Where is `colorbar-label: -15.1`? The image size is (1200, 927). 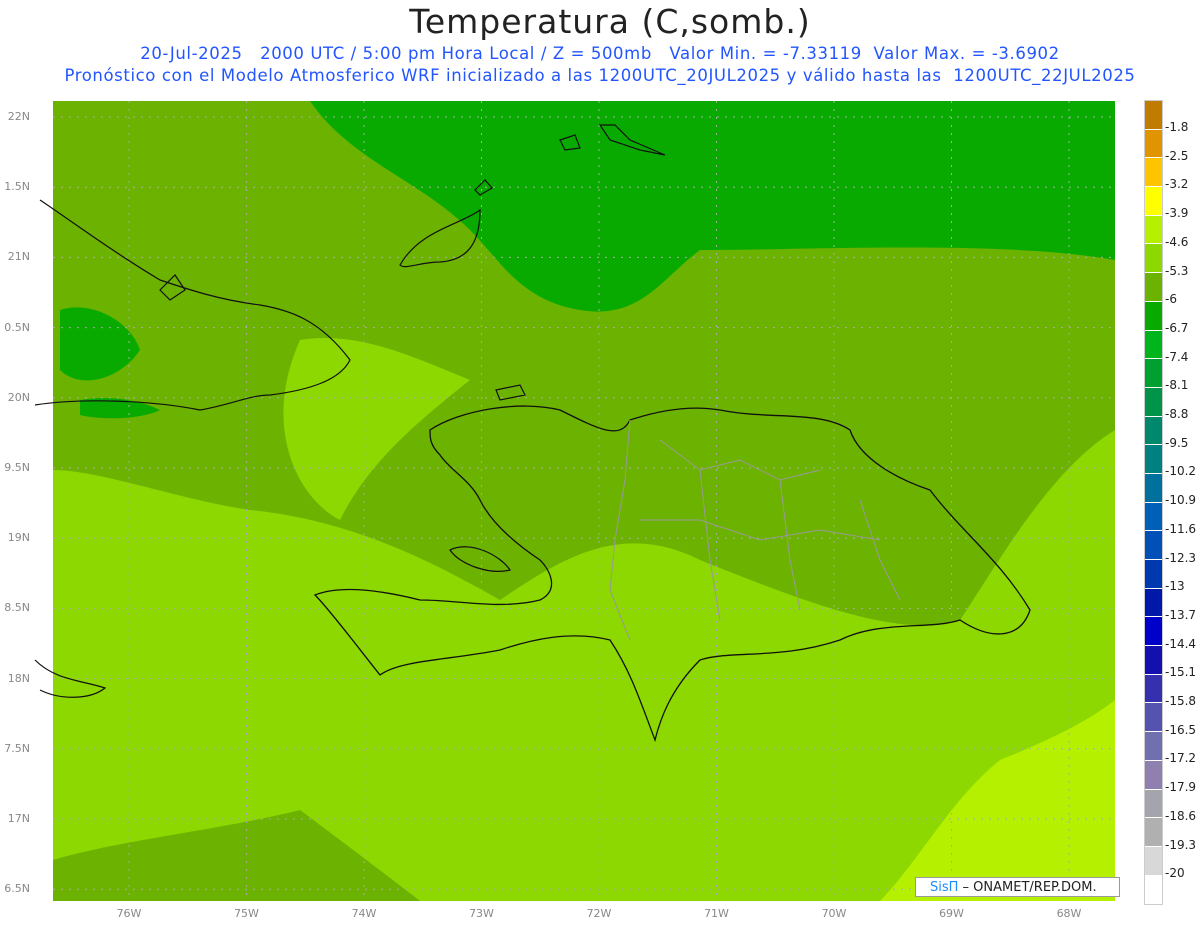
colorbar-label: -15.1 is located at coordinates (1181, 672).